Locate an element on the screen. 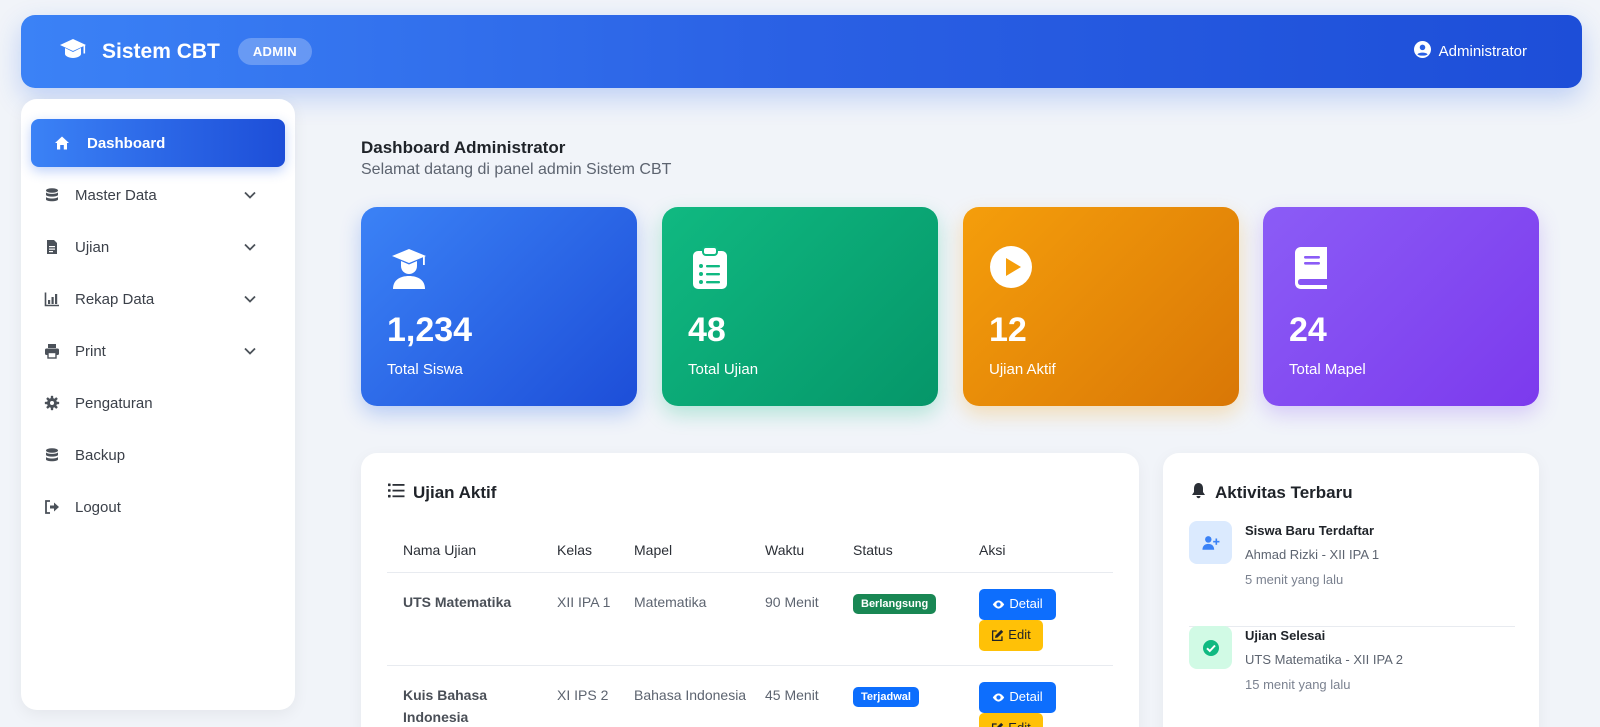 Image resolution: width=1600 pixels, height=727 pixels. logout-icon is located at coordinates (52, 507).